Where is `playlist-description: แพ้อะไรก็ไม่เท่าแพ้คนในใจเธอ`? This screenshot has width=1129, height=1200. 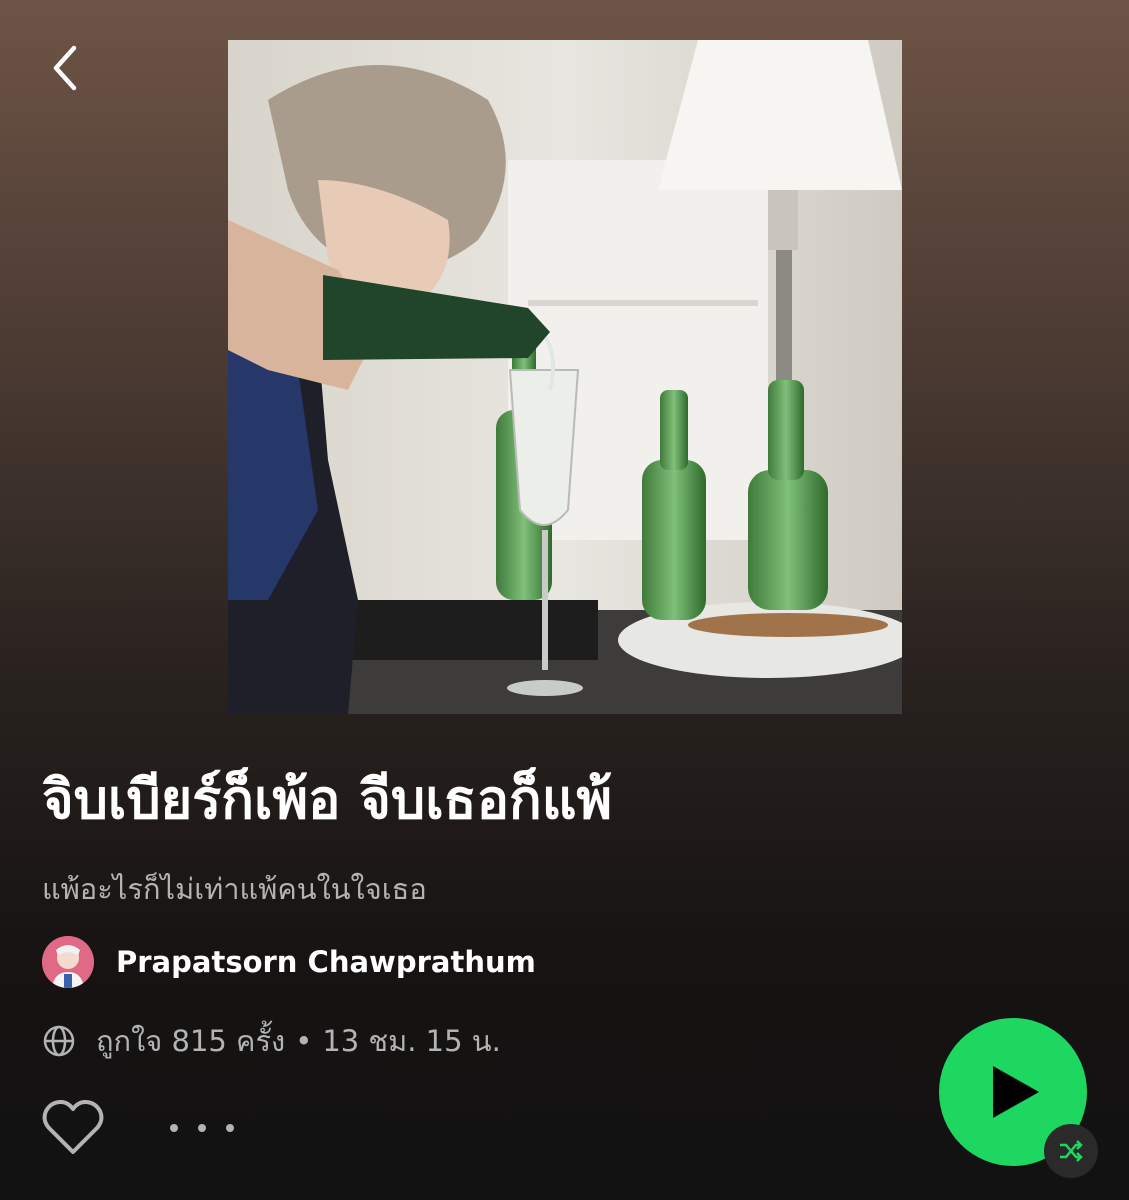 playlist-description: แพ้อะไรก็ไม่เท่าแพ้คนในใจเธอ is located at coordinates (234, 889).